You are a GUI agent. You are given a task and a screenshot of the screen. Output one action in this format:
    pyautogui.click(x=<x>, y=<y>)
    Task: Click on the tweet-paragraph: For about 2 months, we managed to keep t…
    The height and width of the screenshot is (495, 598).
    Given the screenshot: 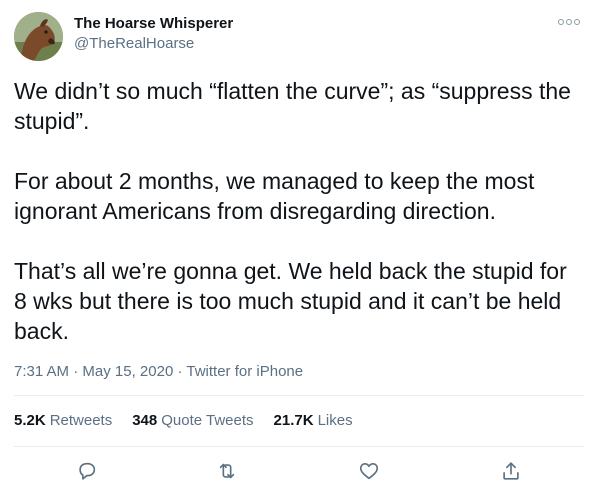 What is the action you would take?
    pyautogui.click(x=274, y=196)
    